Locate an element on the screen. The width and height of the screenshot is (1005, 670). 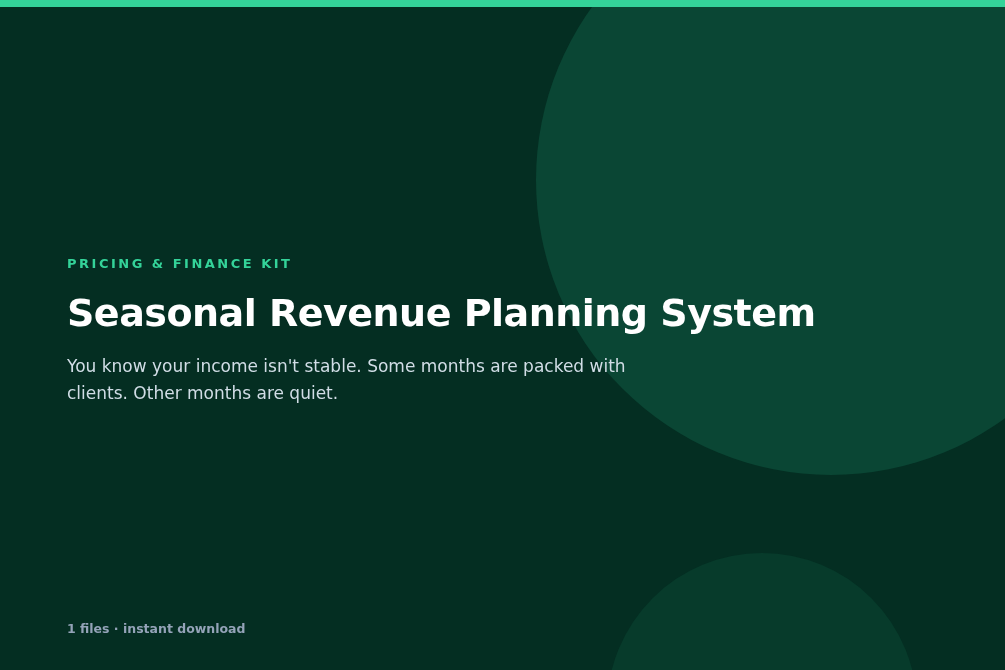
description: You know your income isn't stable. Some months are packed with clients. Other months are quiet. is located at coordinates (347, 380).